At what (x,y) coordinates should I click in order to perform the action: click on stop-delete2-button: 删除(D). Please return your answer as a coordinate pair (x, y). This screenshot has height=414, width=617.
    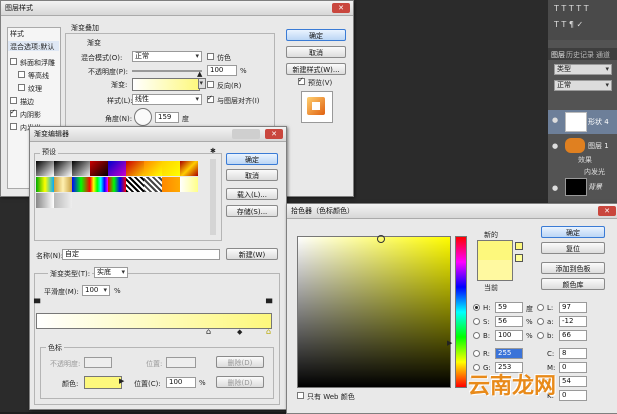
    Looking at the image, I should click on (240, 382).